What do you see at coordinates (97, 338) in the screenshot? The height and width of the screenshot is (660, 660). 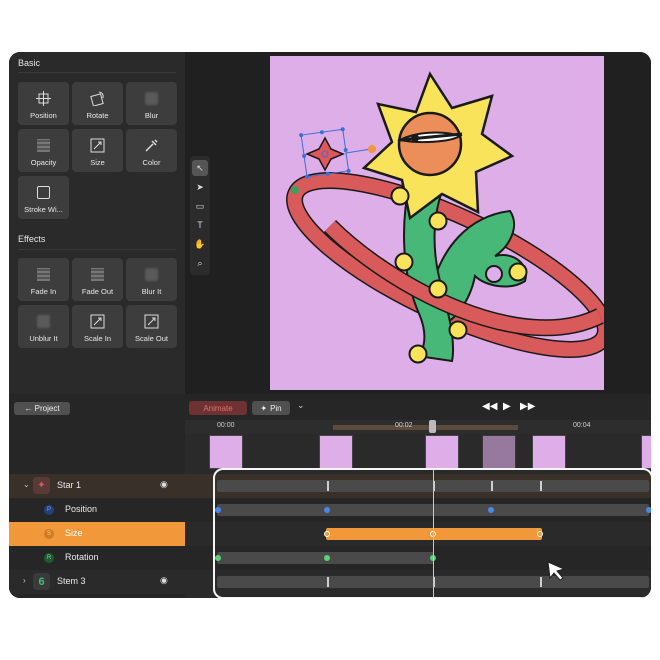 I see `preset-label: Scale In` at bounding box center [97, 338].